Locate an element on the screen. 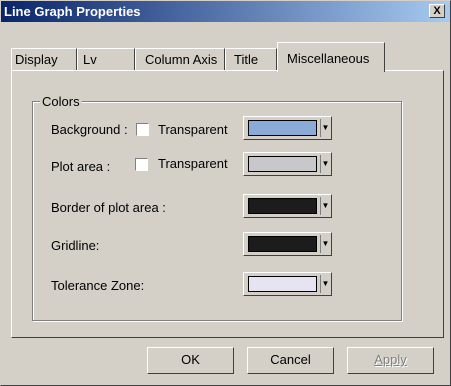  border-color-swatch is located at coordinates (282, 206).